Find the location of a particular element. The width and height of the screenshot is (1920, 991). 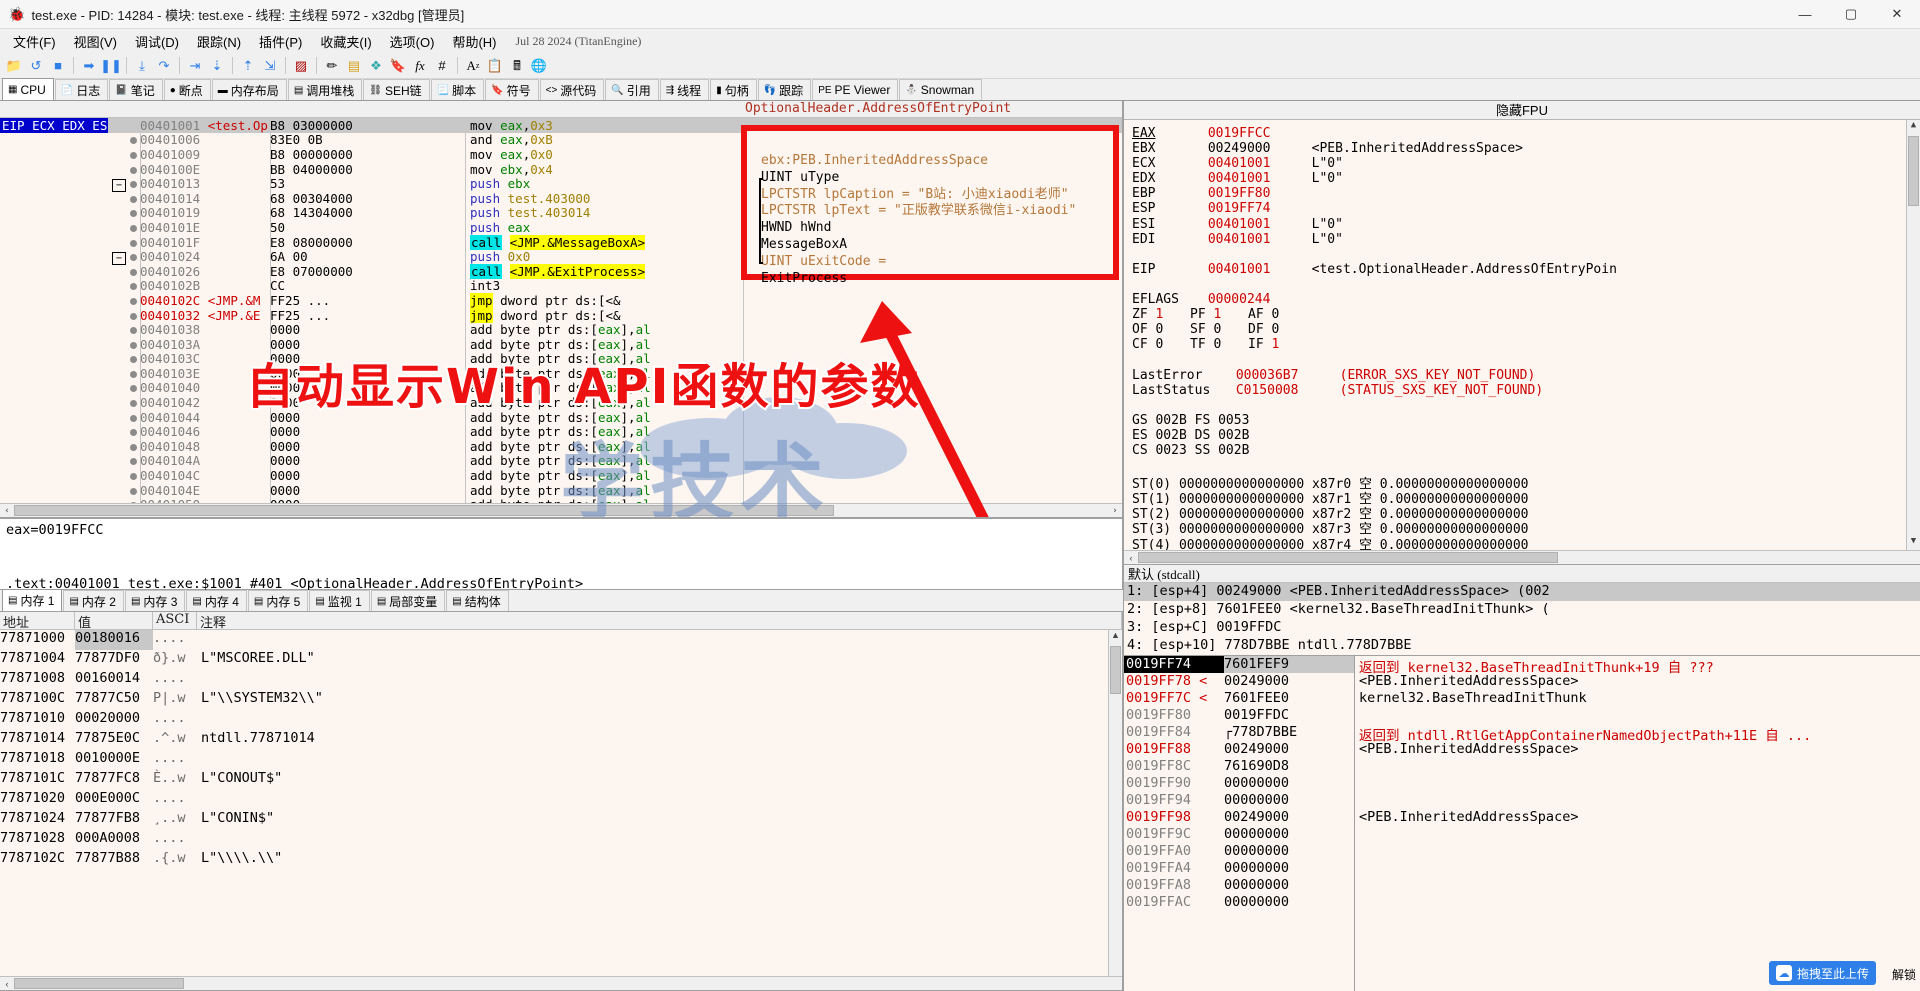

stack-row: 0019FF80 0019FFDC is located at coordinates (1239, 715).